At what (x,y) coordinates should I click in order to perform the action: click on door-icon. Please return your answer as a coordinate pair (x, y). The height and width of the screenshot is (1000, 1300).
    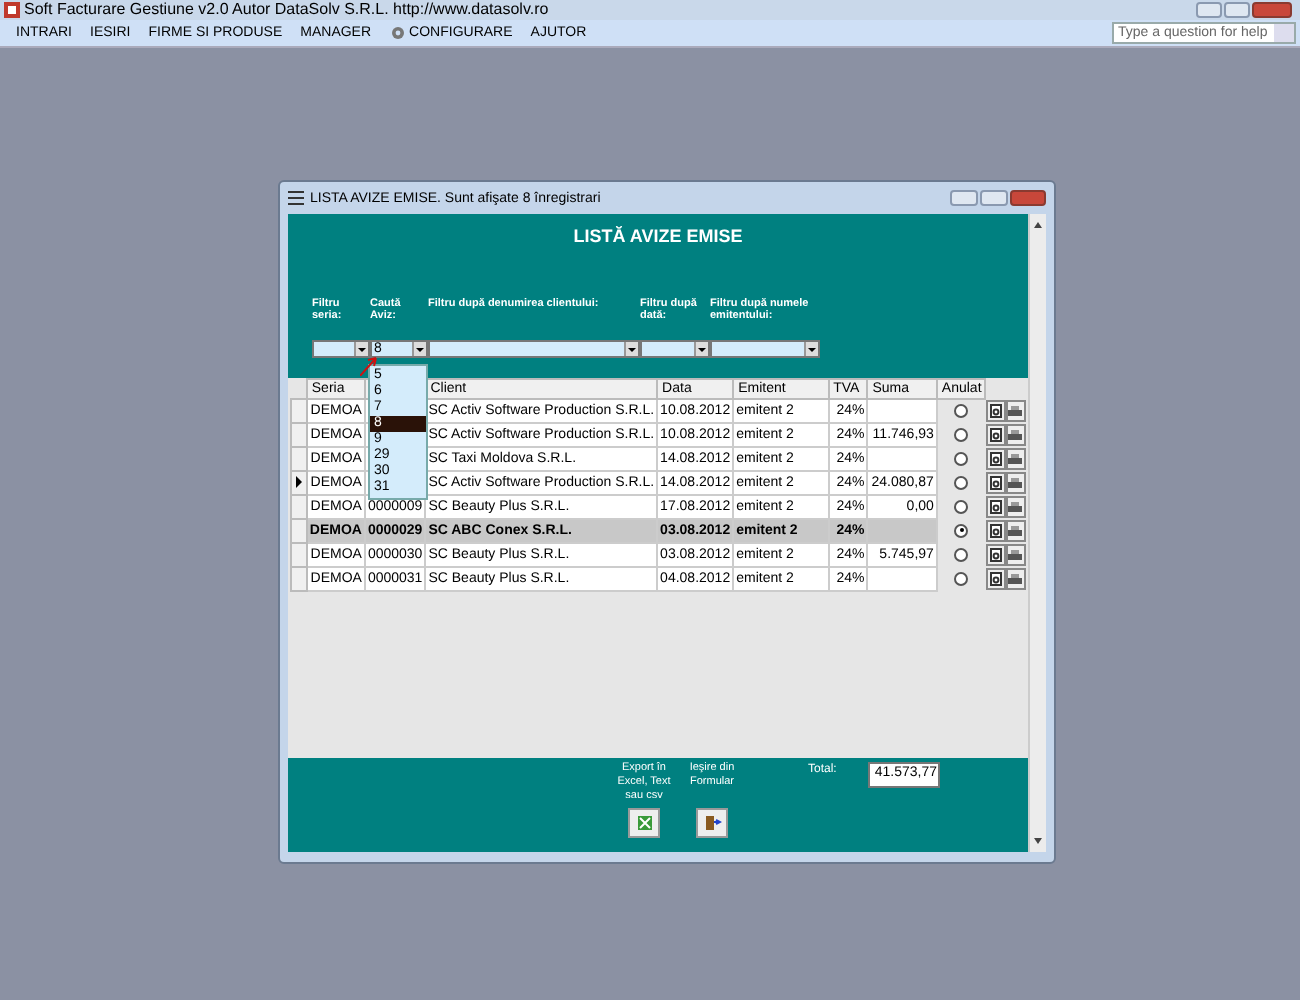
    Looking at the image, I should click on (712, 823).